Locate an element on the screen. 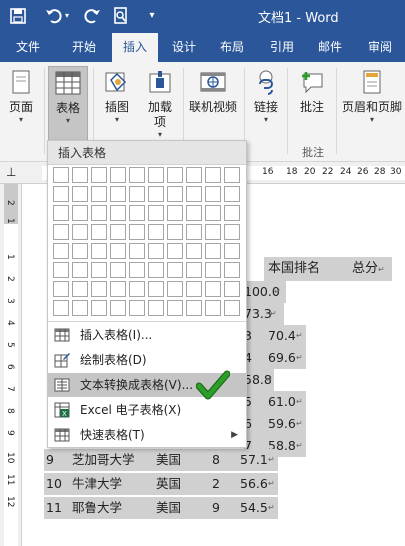 Image resolution: width=405 pixels, height=546 pixels. table-size-grid is located at coordinates (148, 242).